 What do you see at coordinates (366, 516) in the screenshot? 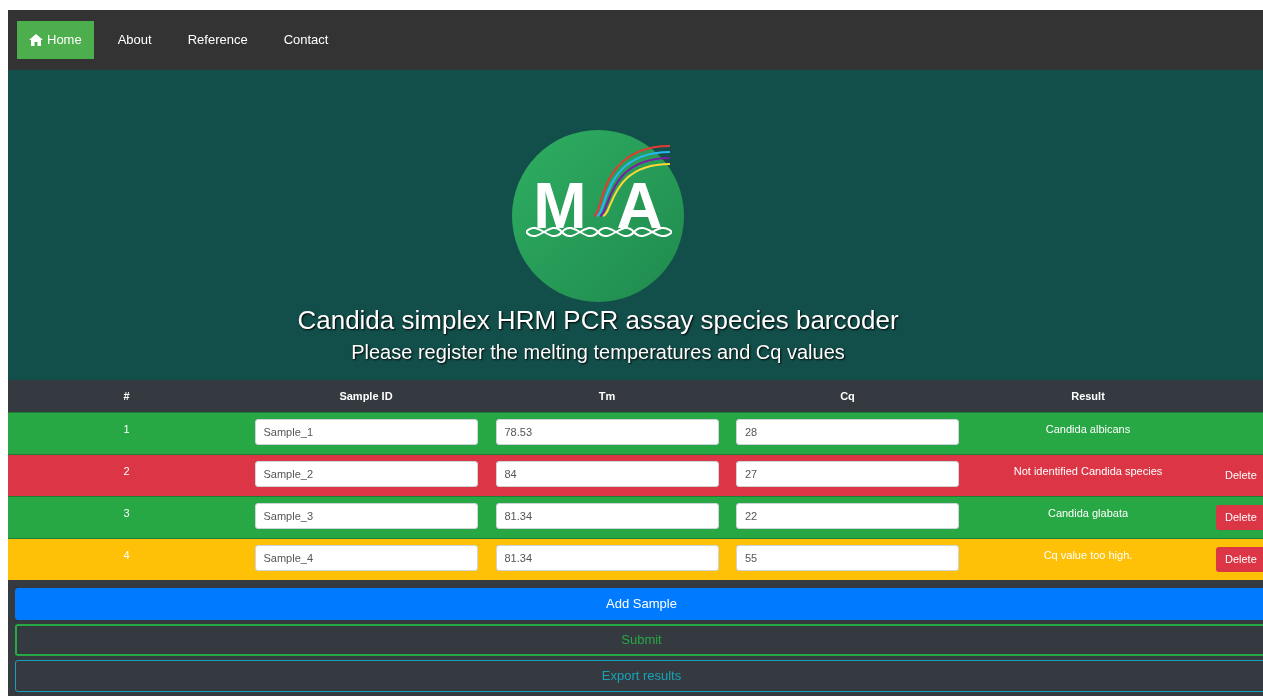
I see `input-field: Sample_3` at bounding box center [366, 516].